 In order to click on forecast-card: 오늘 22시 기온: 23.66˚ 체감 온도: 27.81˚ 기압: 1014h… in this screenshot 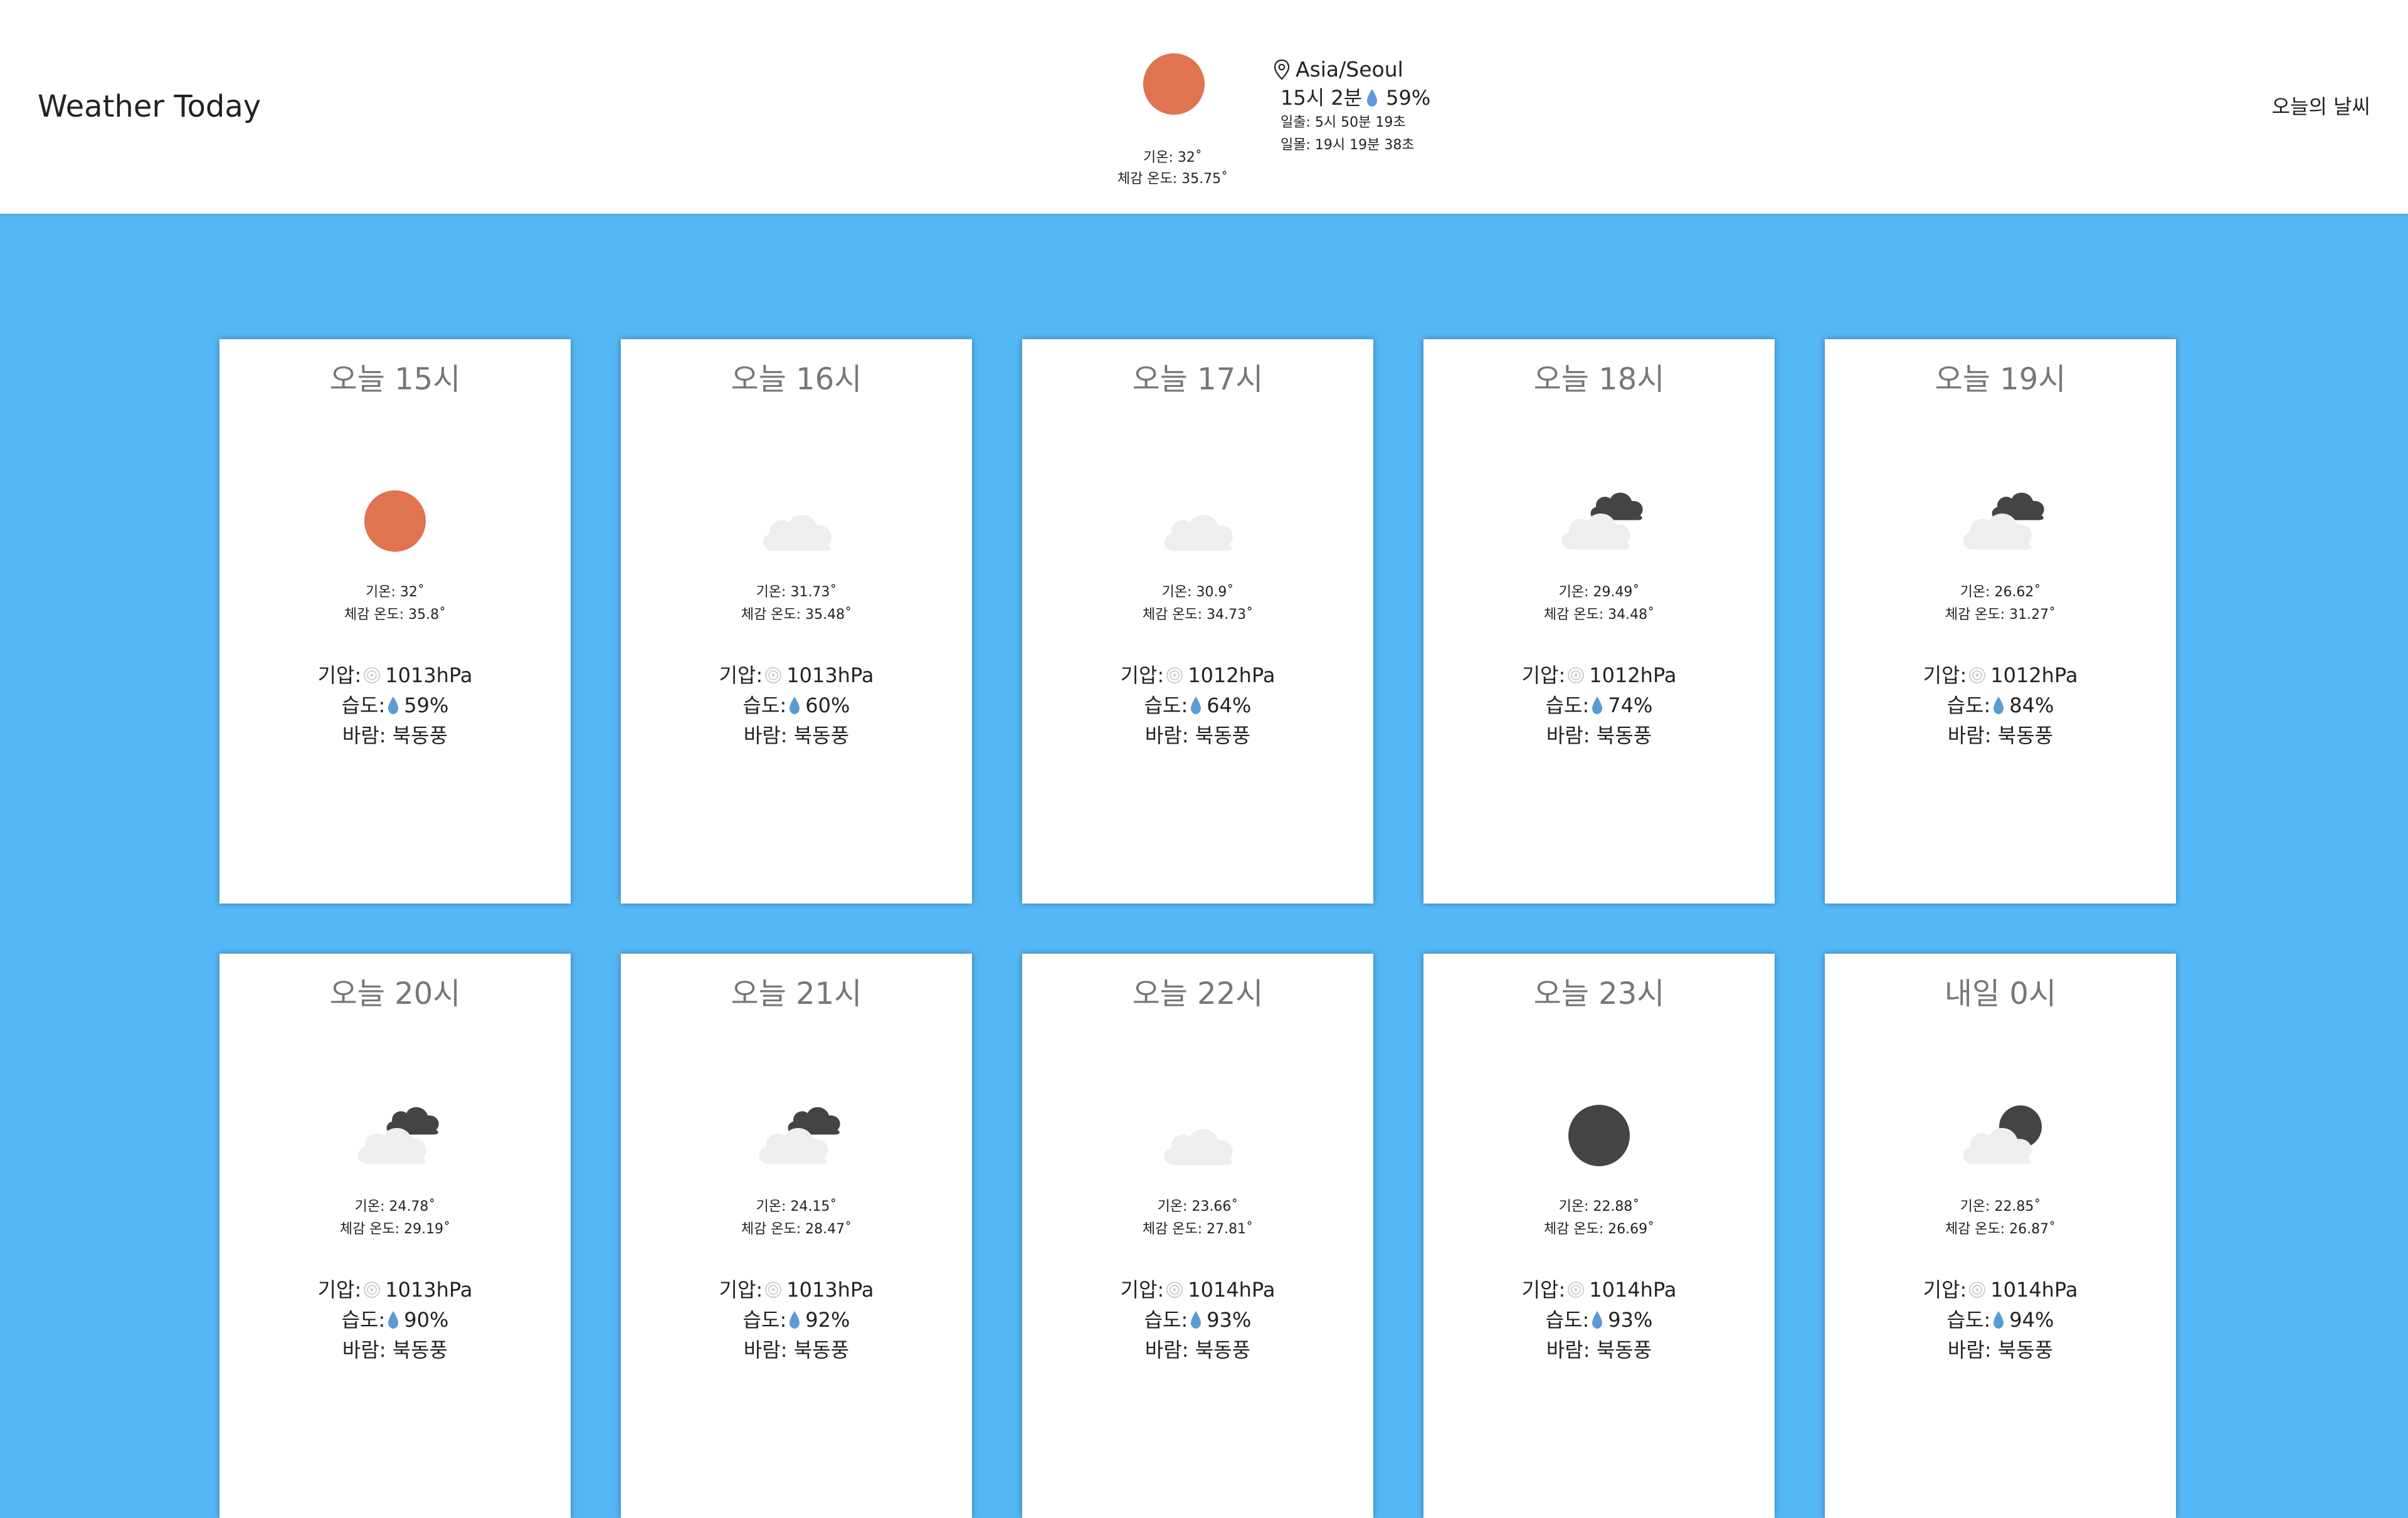, I will do `click(1197, 1236)`.